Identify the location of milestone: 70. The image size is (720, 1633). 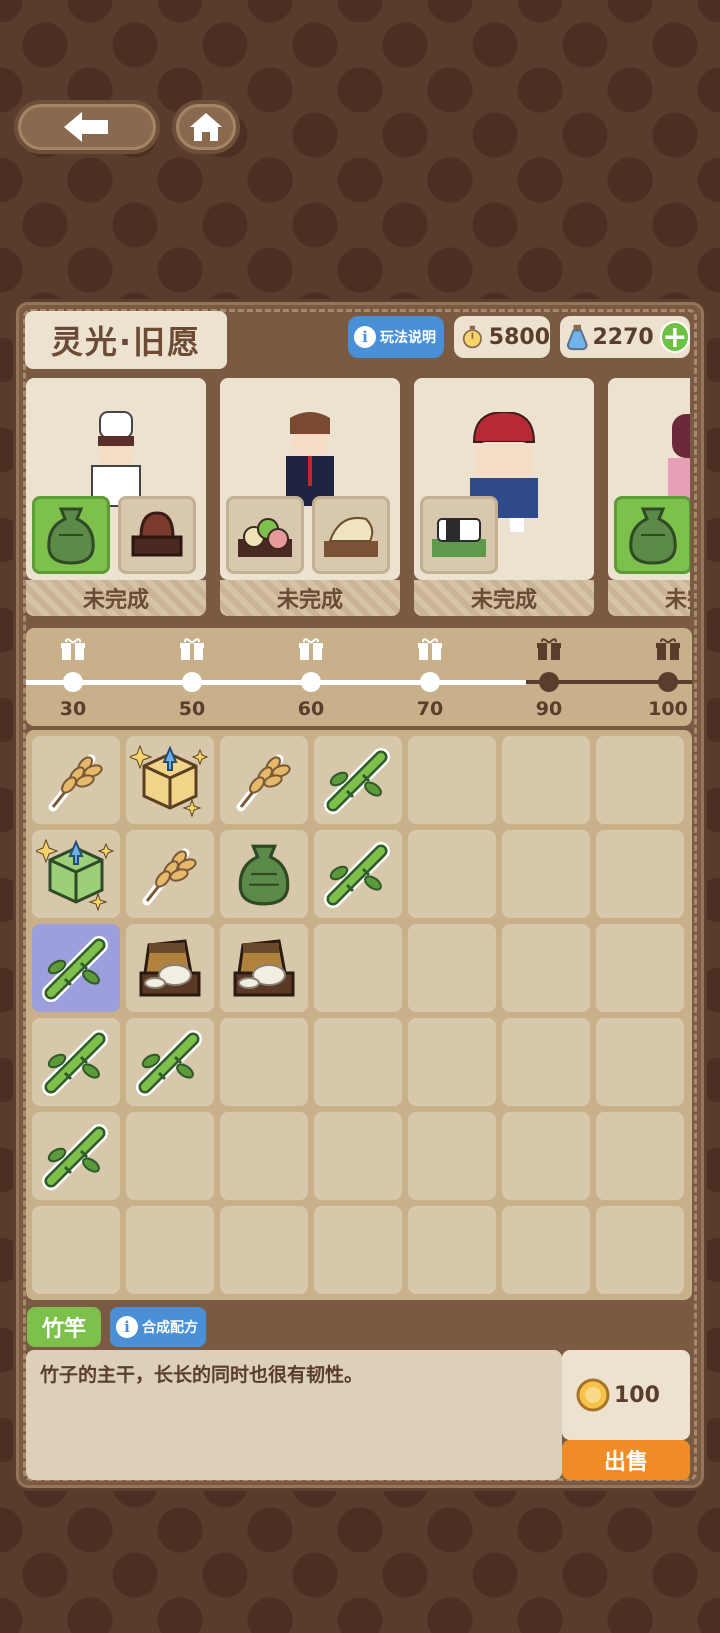
(430, 679).